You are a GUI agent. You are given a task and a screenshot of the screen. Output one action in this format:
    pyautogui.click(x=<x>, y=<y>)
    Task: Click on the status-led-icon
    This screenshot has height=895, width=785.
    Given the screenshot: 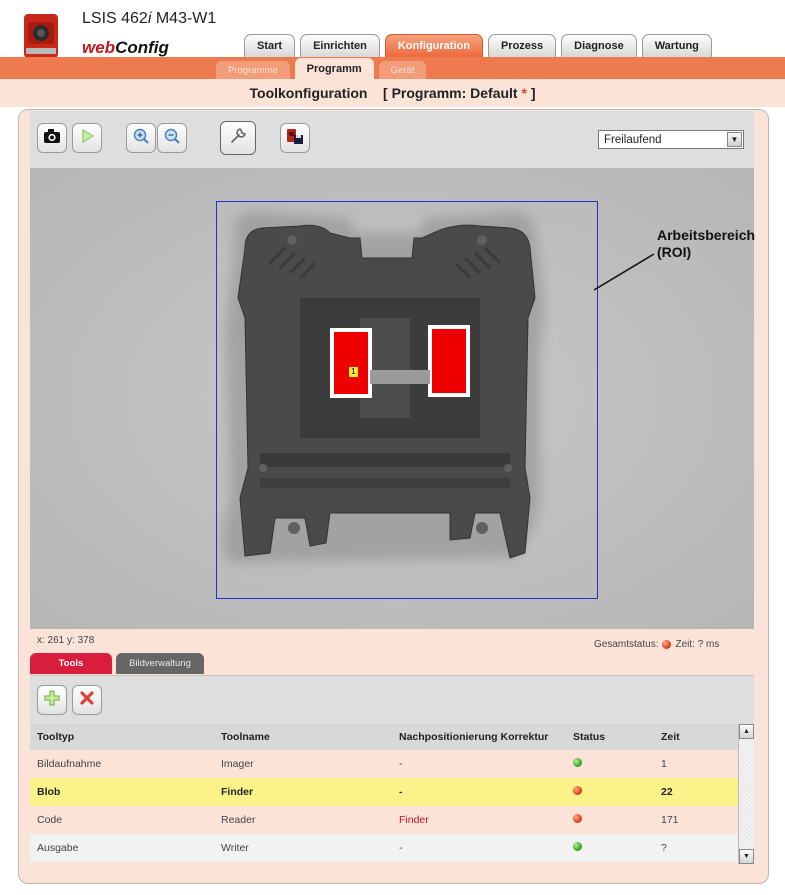 What is the action you would take?
    pyautogui.click(x=667, y=644)
    